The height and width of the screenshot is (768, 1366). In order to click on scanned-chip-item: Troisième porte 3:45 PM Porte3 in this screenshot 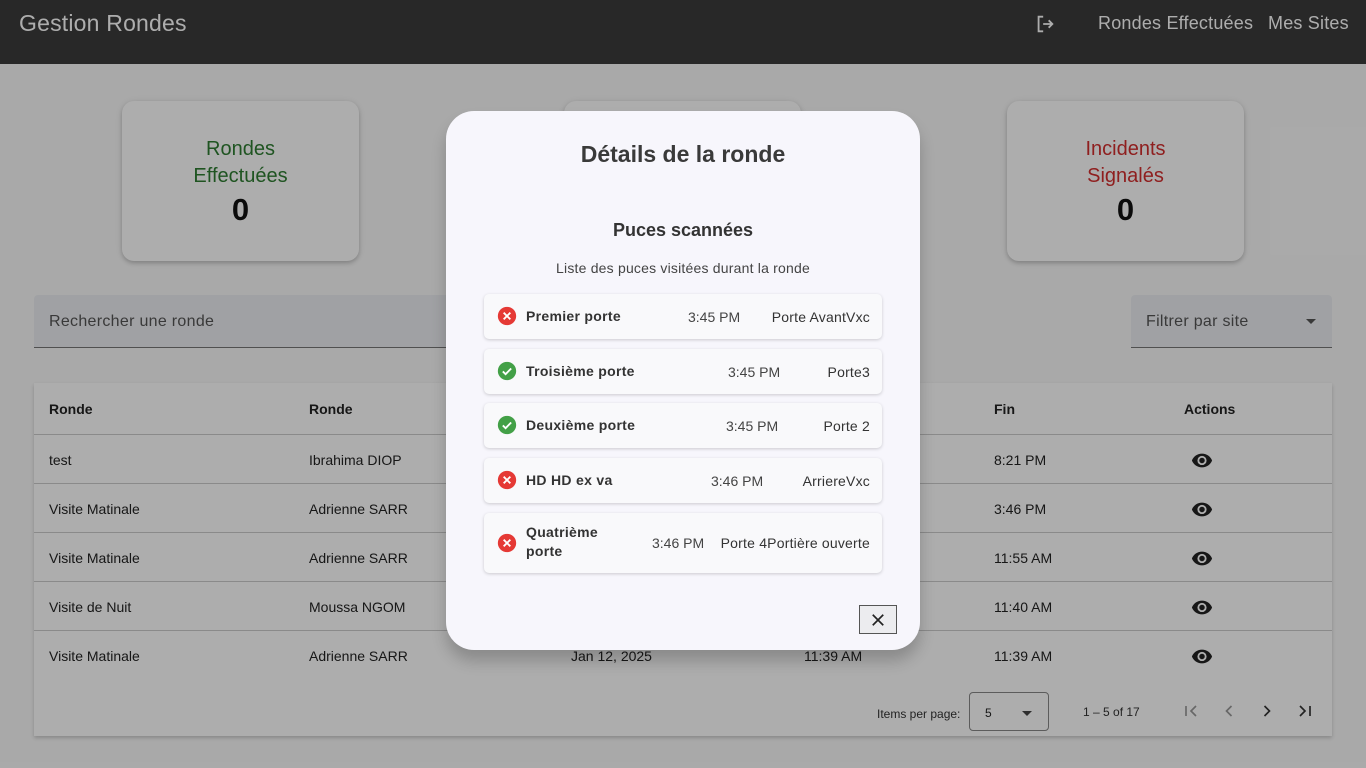, I will do `click(683, 371)`.